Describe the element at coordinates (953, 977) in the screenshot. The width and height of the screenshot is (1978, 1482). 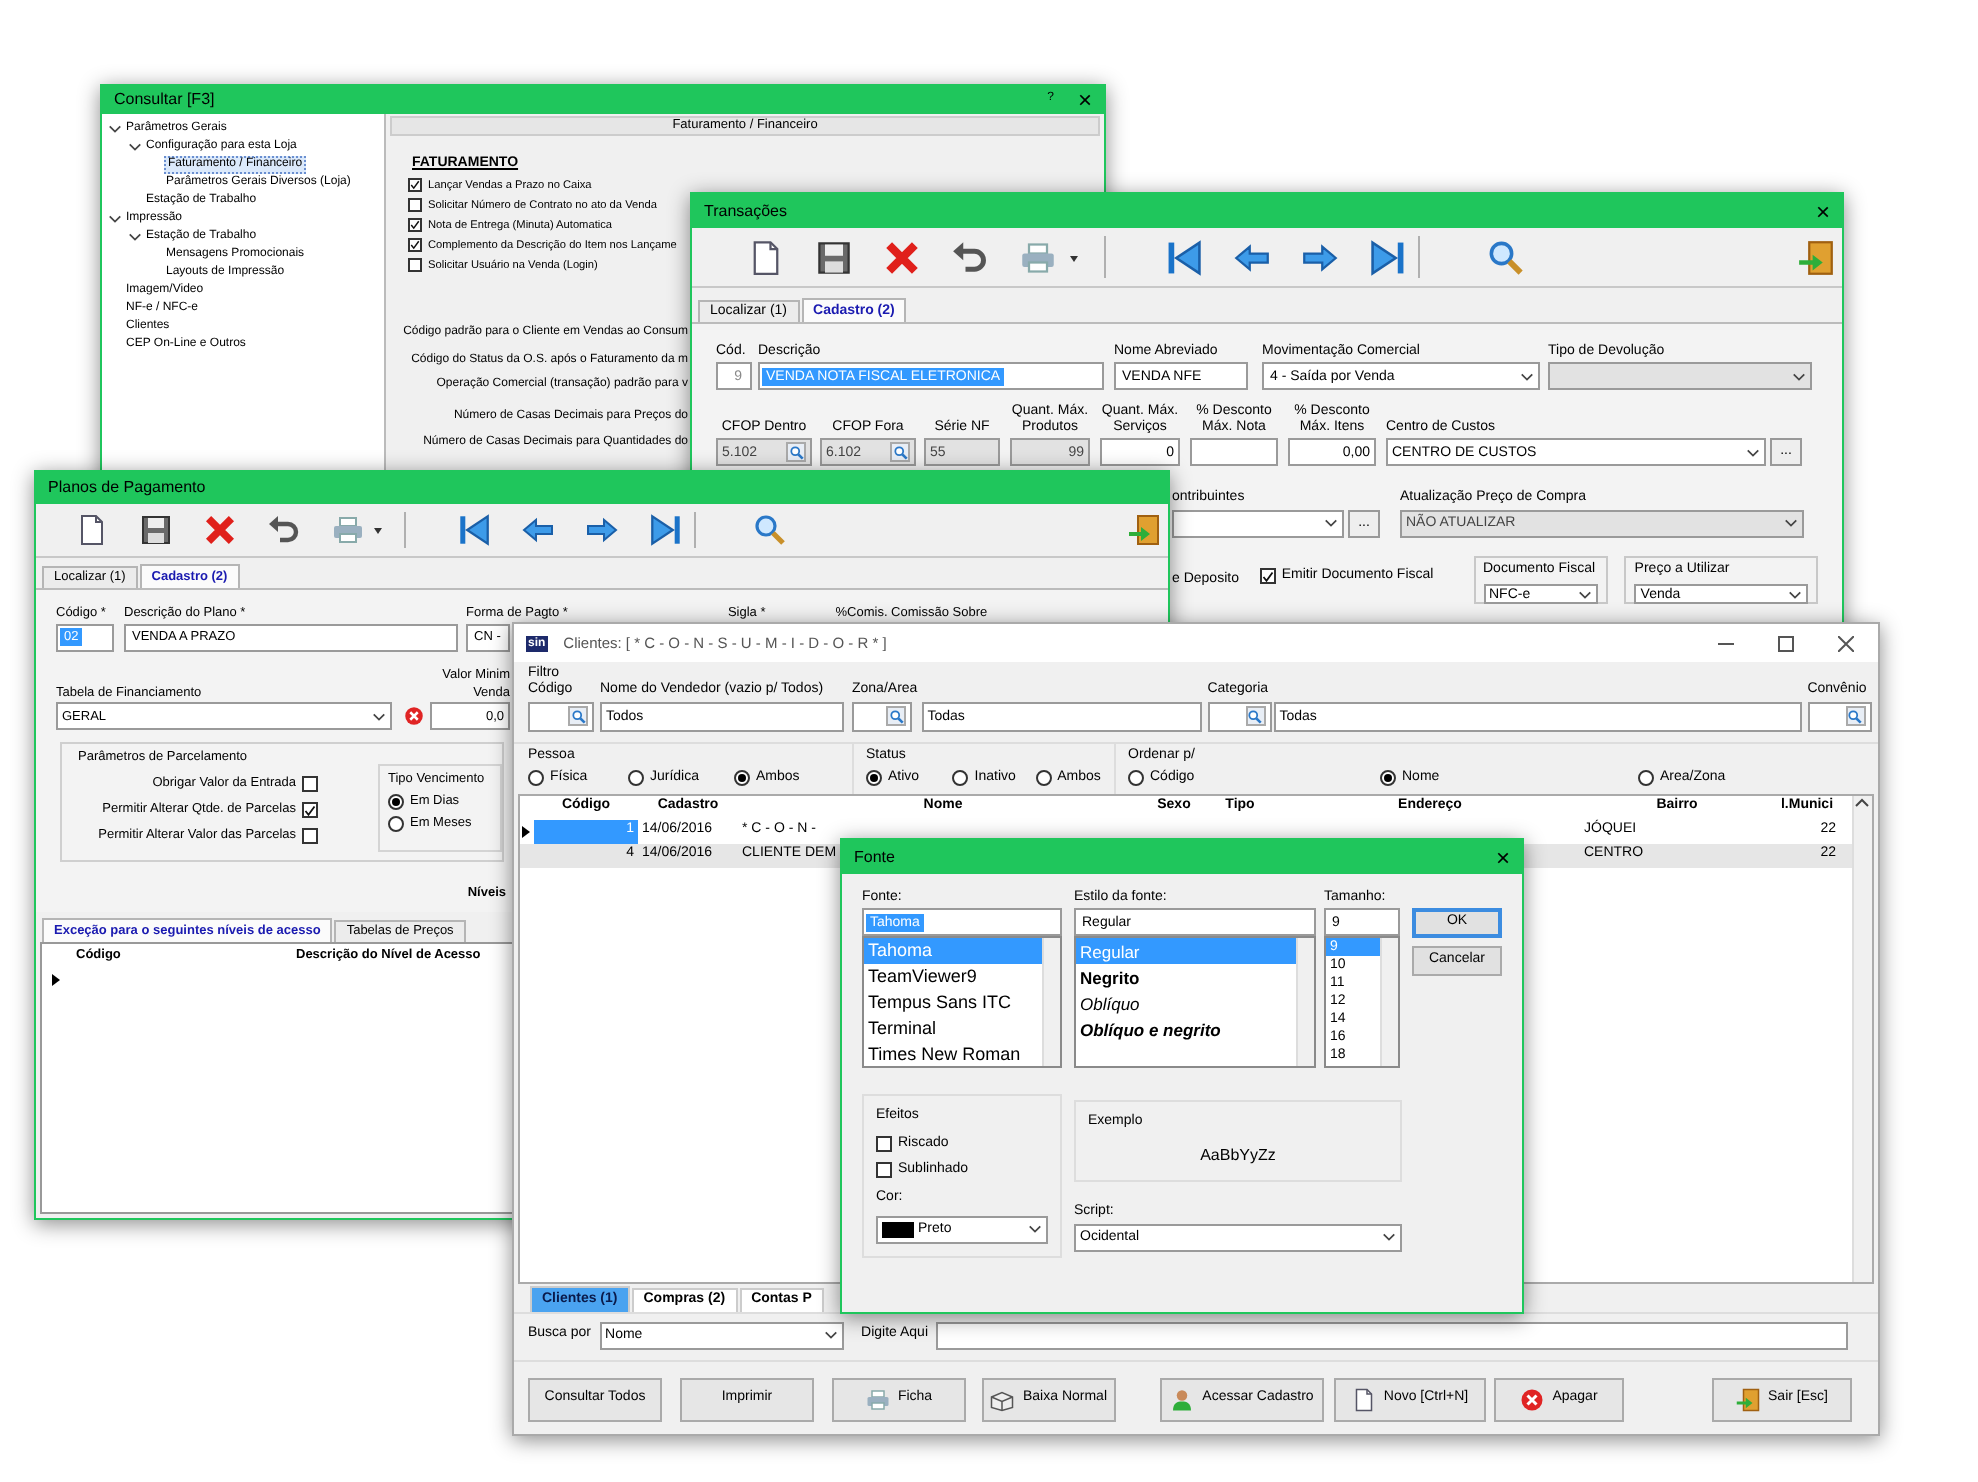
I see `list-item: TeamViewer9` at that location.